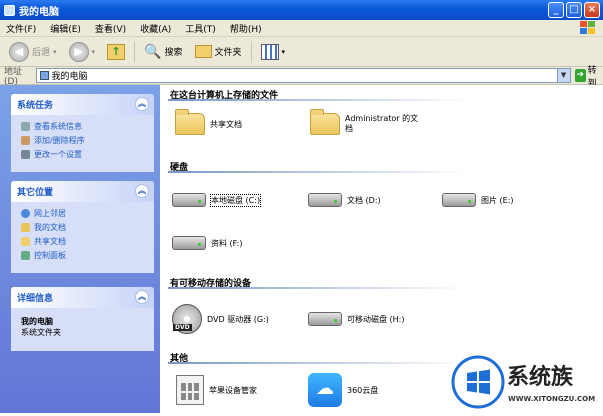 Image resolution: width=603 pixels, height=416 pixels. Describe the element at coordinates (82, 191) in the screenshot. I see `panel-header: 其它位置 ︽` at that location.